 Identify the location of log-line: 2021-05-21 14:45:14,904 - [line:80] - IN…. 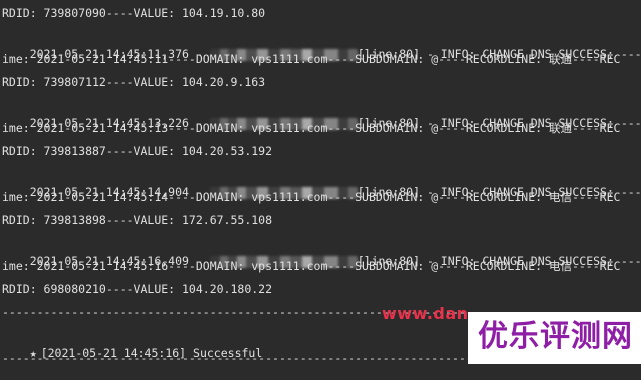
(321, 182).